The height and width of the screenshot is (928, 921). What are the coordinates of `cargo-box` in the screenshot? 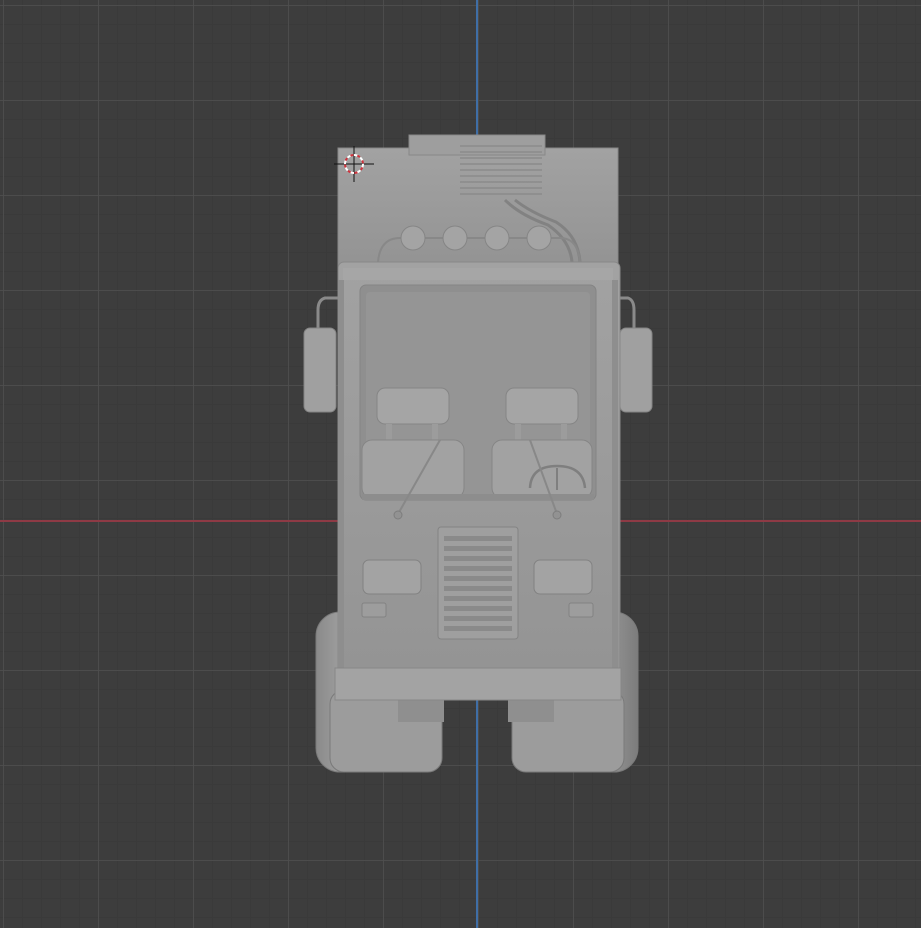 It's located at (478, 201).